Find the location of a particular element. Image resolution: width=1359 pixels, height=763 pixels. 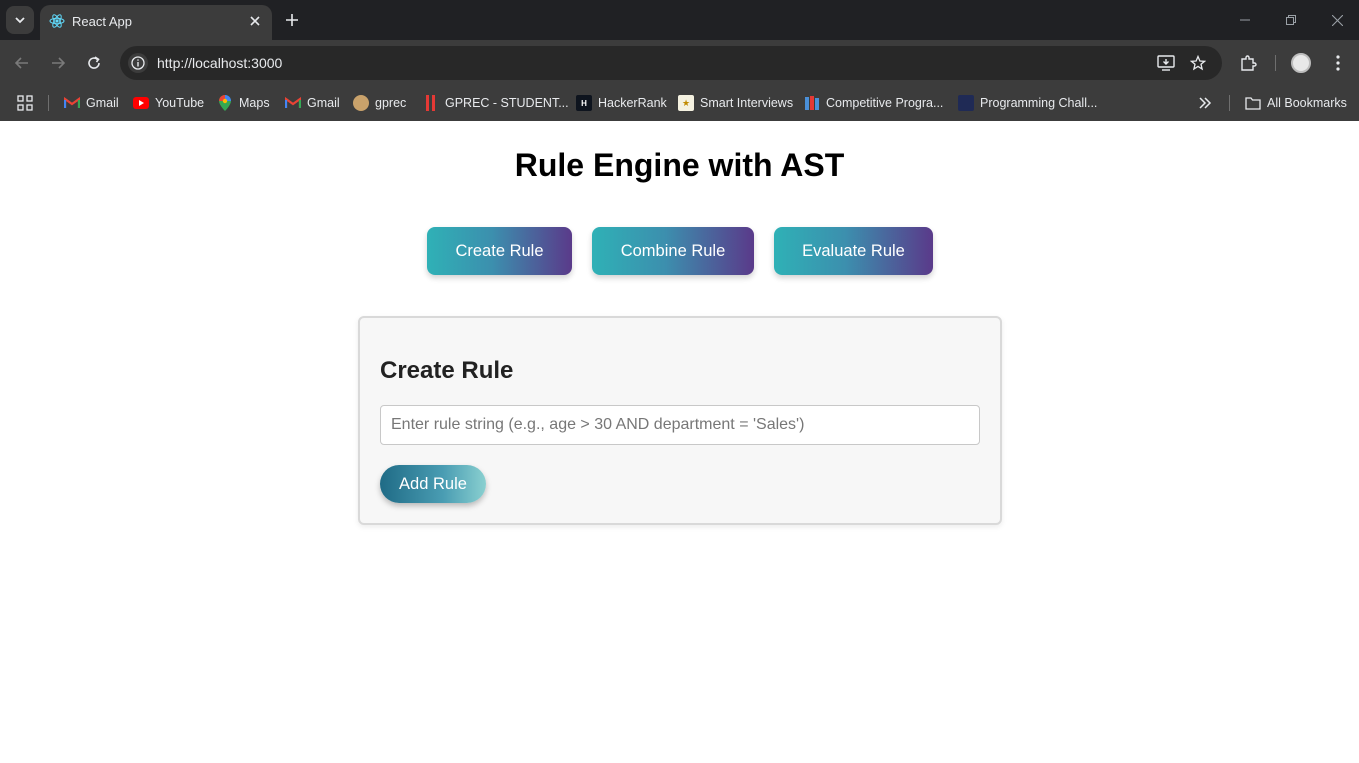

bookmark-label: HackerRank is located at coordinates (632, 103).